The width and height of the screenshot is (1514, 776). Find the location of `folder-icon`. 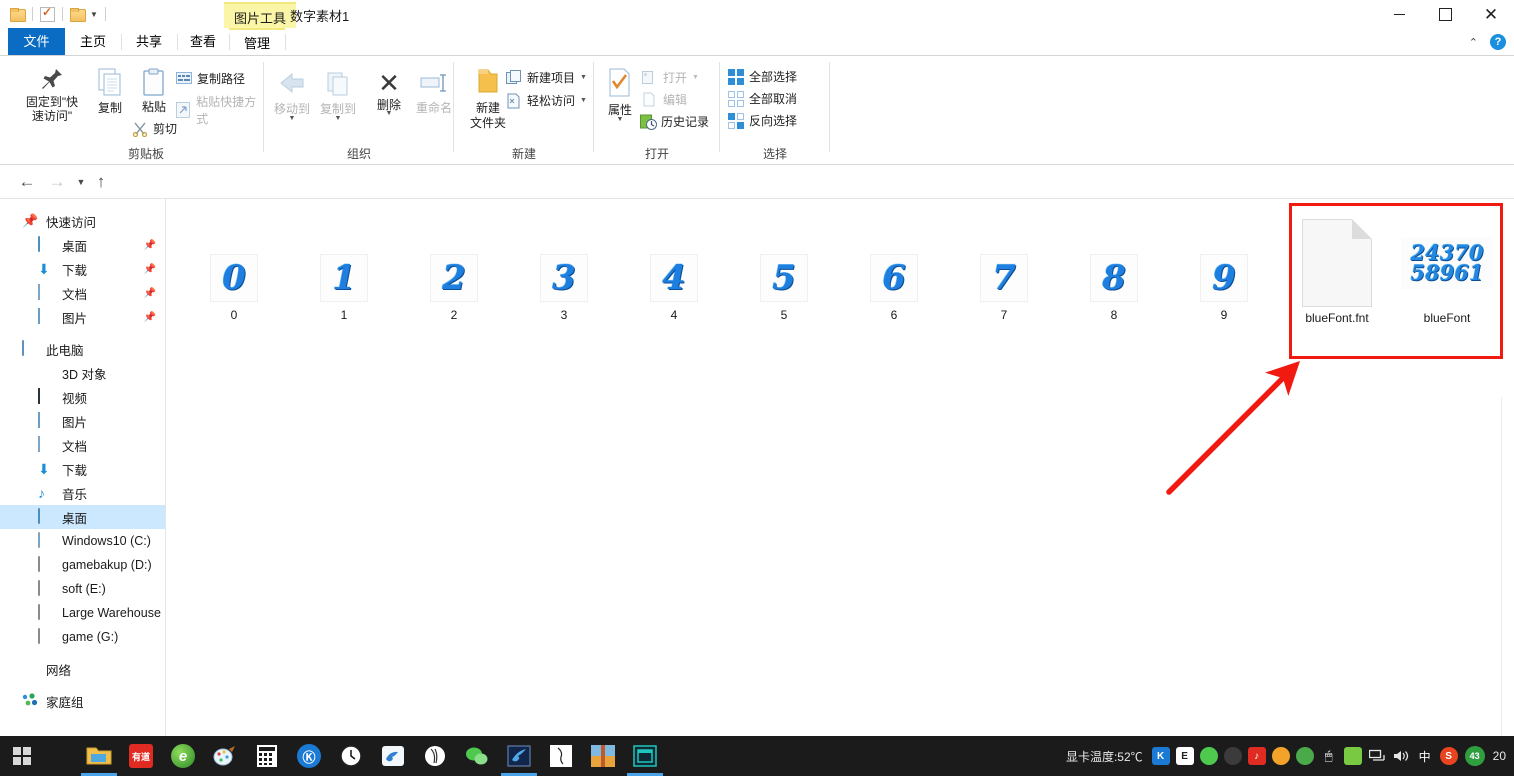

folder-icon is located at coordinates (18, 14).